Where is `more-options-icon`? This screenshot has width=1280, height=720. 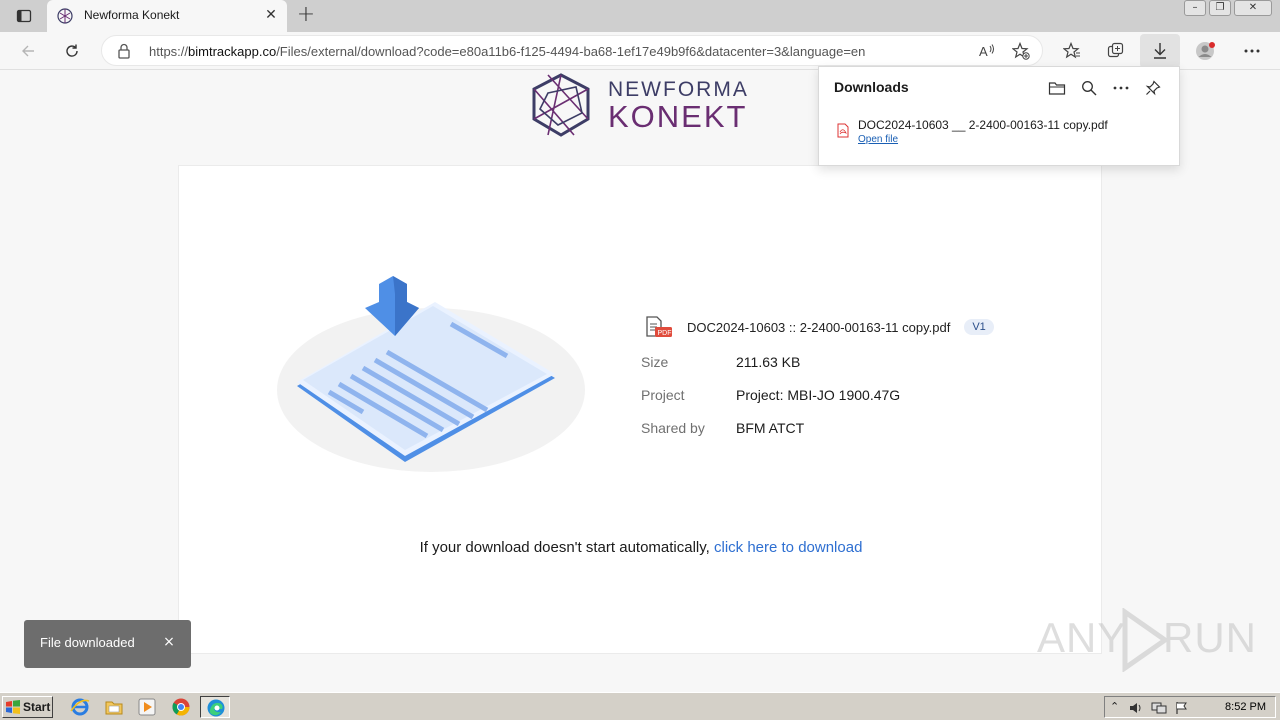
more-options-icon is located at coordinates (1121, 88).